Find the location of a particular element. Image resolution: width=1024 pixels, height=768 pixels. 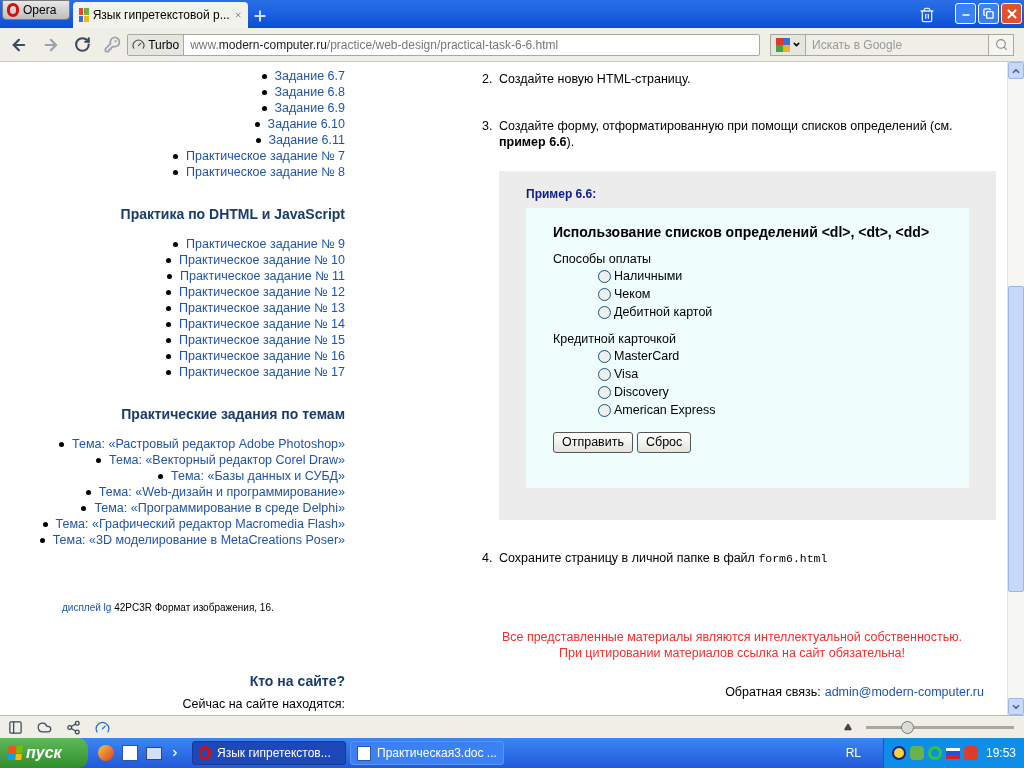

example-caption: Пример 6.6: is located at coordinates (562, 194).